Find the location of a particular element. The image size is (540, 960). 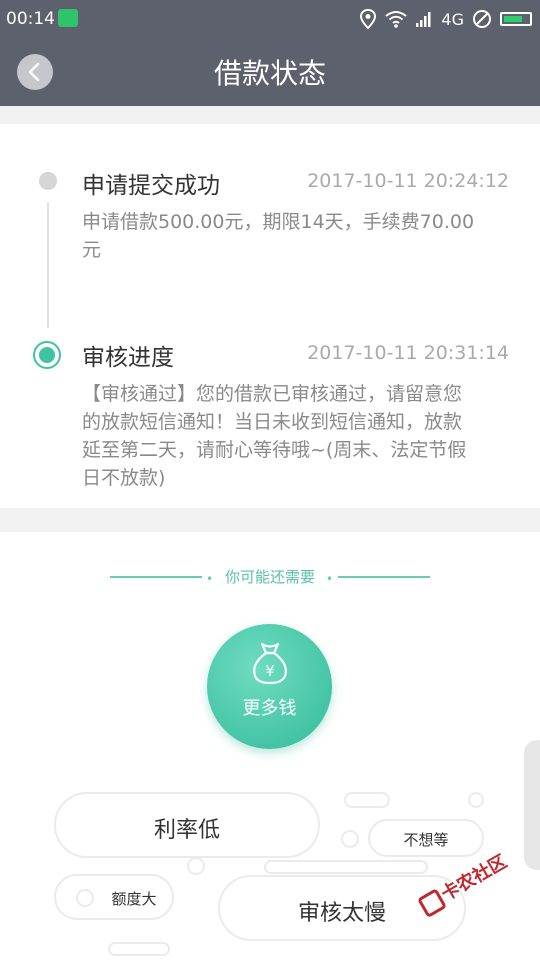

tag-low-rate: 利率低 is located at coordinates (187, 825).